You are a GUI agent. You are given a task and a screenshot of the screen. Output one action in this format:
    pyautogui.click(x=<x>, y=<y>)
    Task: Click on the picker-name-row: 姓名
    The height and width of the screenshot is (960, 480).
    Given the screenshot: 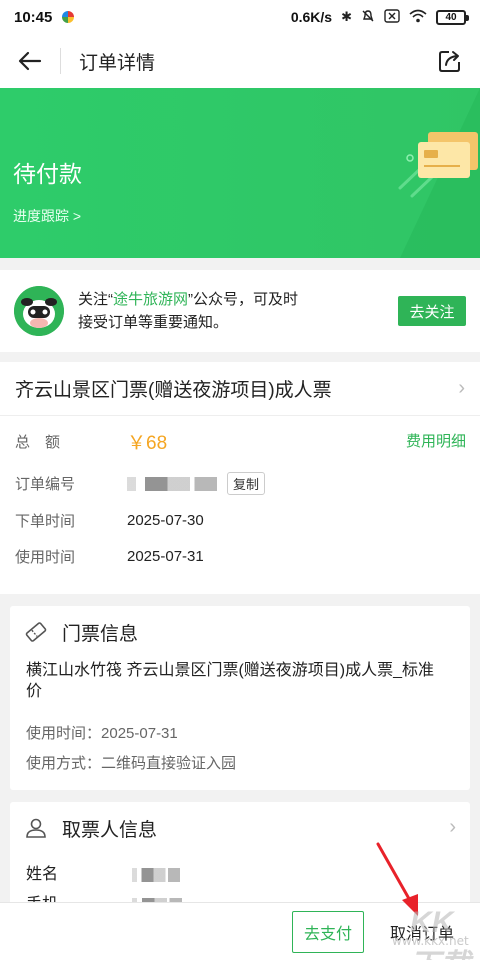 What is the action you would take?
    pyautogui.click(x=103, y=872)
    